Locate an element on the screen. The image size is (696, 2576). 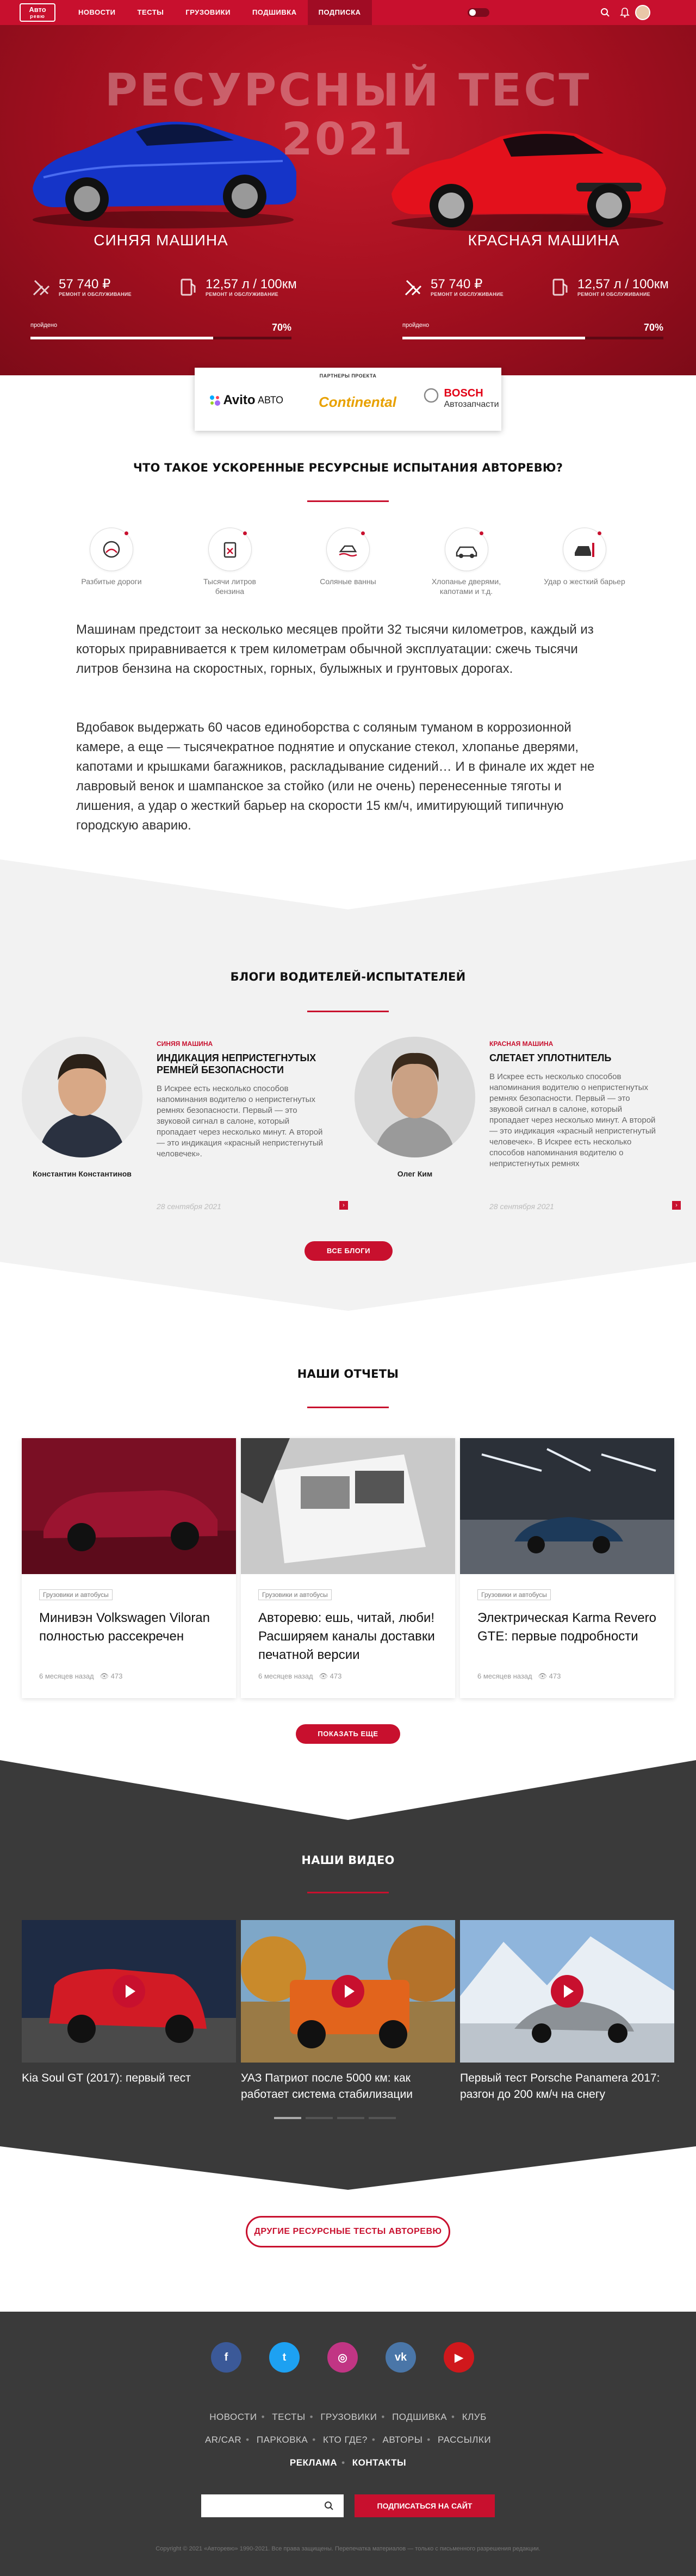
blog-category: КРАСНАЯ МАШИНА is located at coordinates (521, 1044).